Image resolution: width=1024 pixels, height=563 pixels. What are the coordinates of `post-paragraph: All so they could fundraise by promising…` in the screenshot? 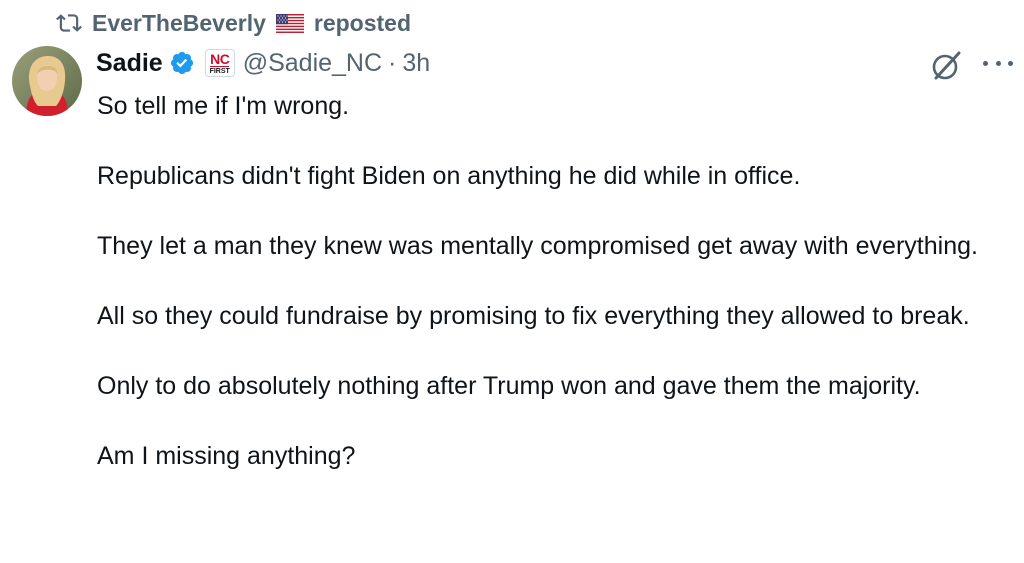 It's located at (533, 316).